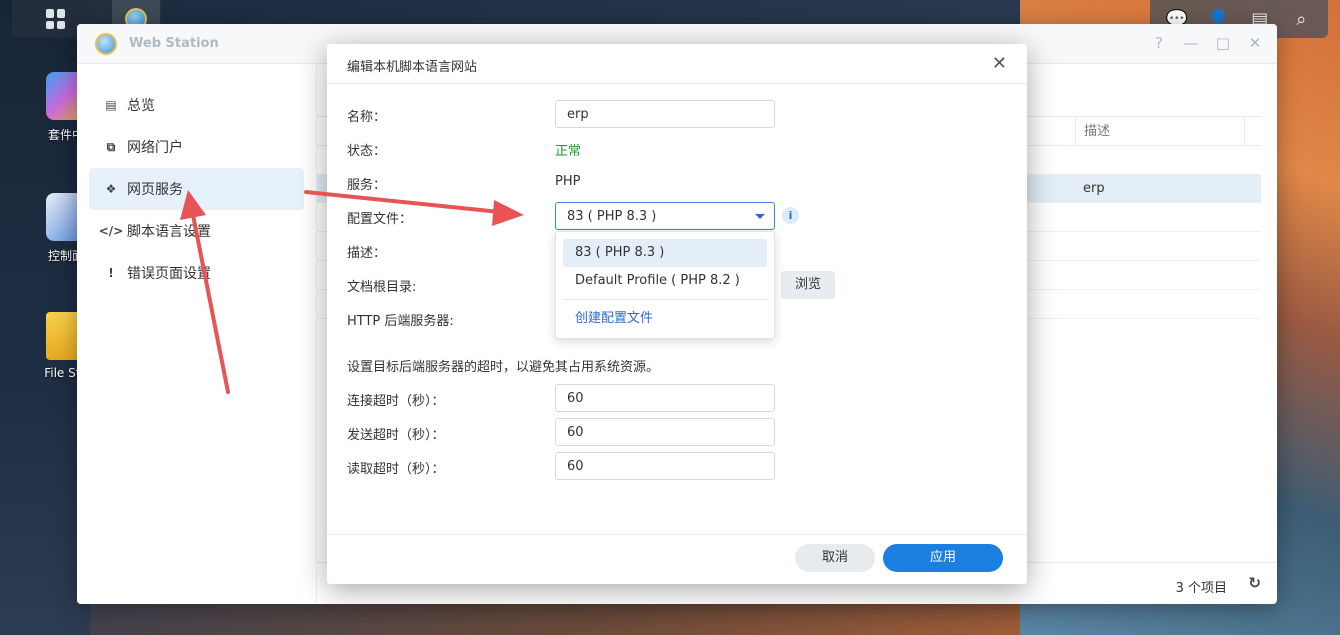 The width and height of the screenshot is (1340, 635). What do you see at coordinates (665, 432) in the screenshot?
I see `send-timeout-input: 60` at bounding box center [665, 432].